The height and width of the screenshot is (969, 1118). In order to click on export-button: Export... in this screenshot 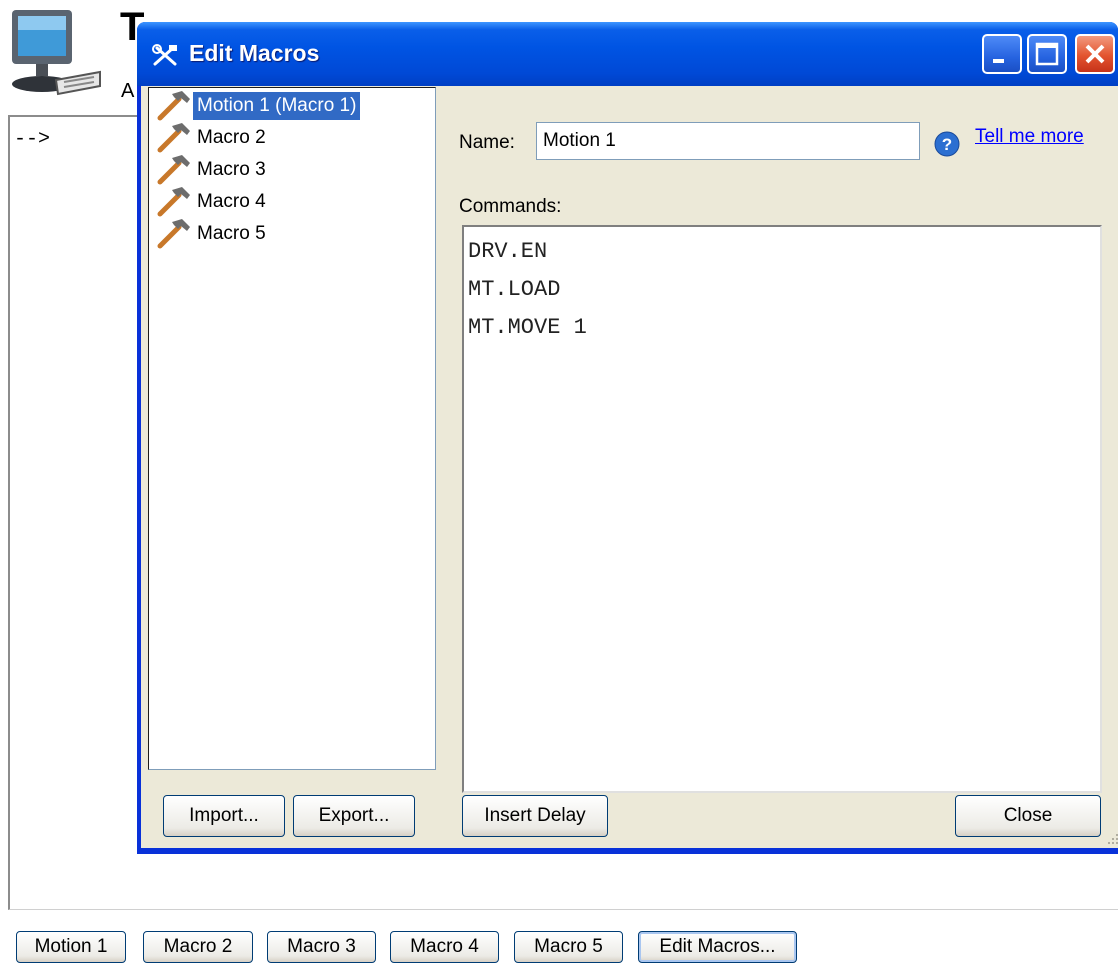, I will do `click(354, 816)`.